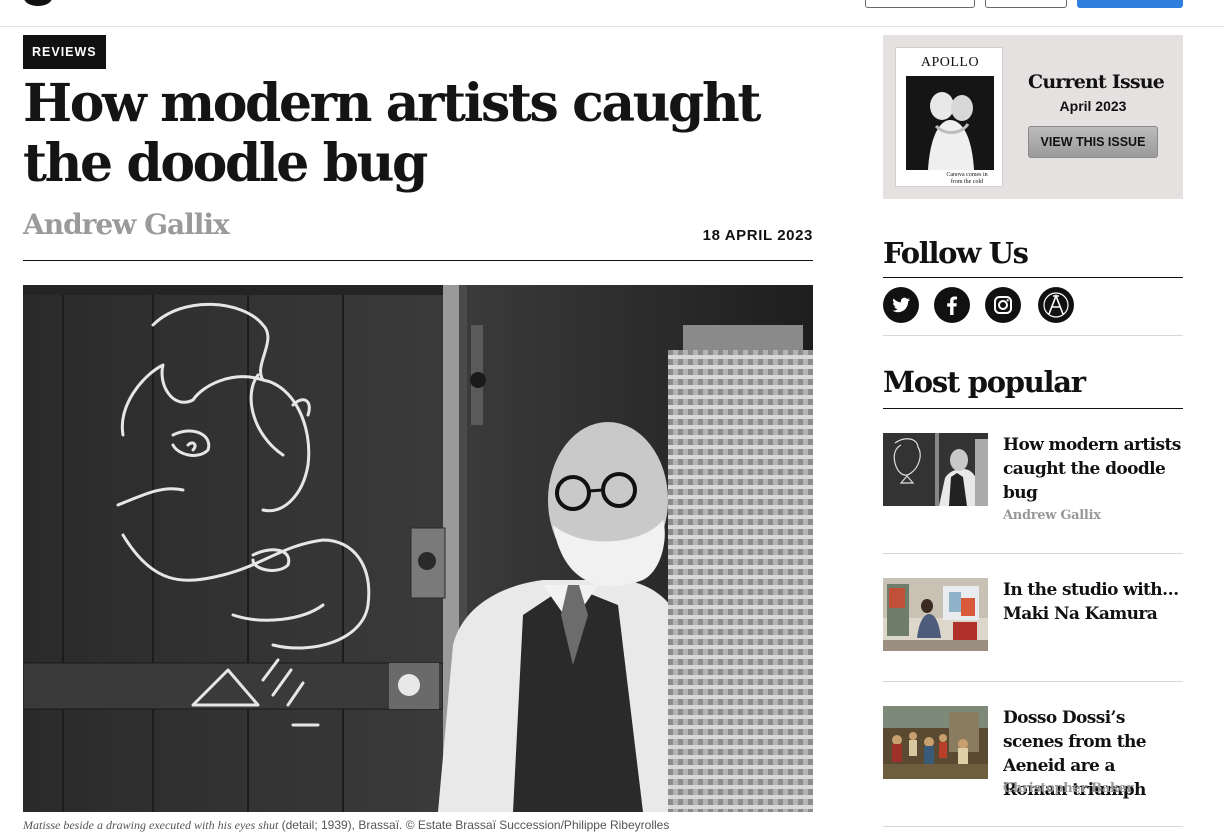 This screenshot has height=836, width=1224. I want to click on category-badge: REVIEWS, so click(64, 52).